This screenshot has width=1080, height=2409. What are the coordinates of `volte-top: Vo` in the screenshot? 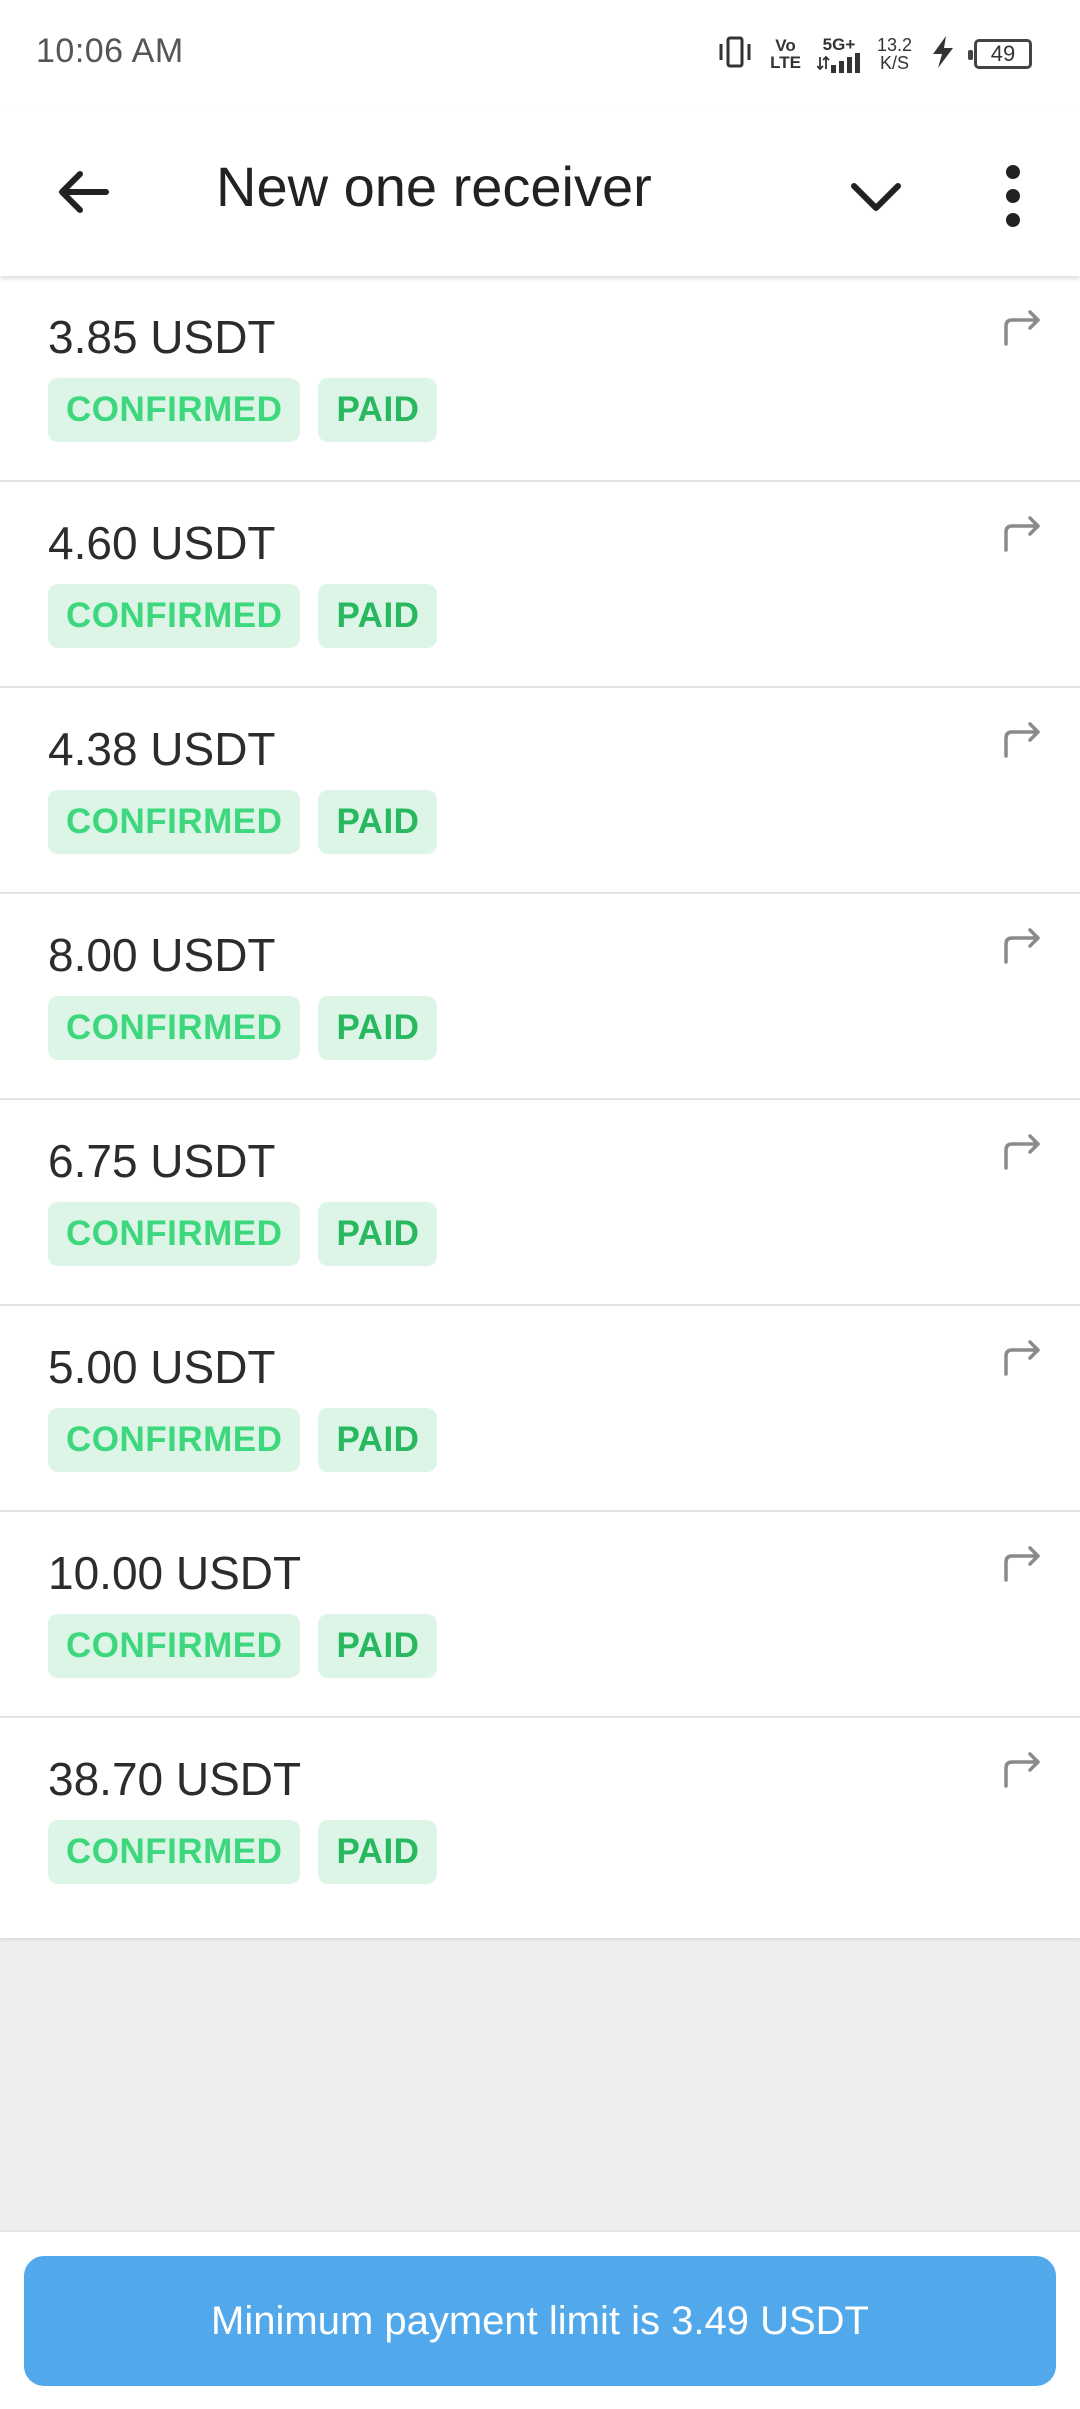 It's located at (785, 45).